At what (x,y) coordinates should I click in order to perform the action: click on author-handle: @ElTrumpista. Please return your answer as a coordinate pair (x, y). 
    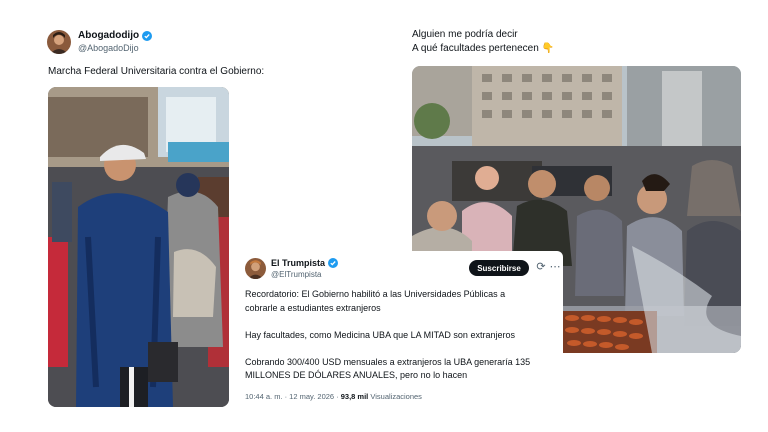
    Looking at the image, I should click on (296, 274).